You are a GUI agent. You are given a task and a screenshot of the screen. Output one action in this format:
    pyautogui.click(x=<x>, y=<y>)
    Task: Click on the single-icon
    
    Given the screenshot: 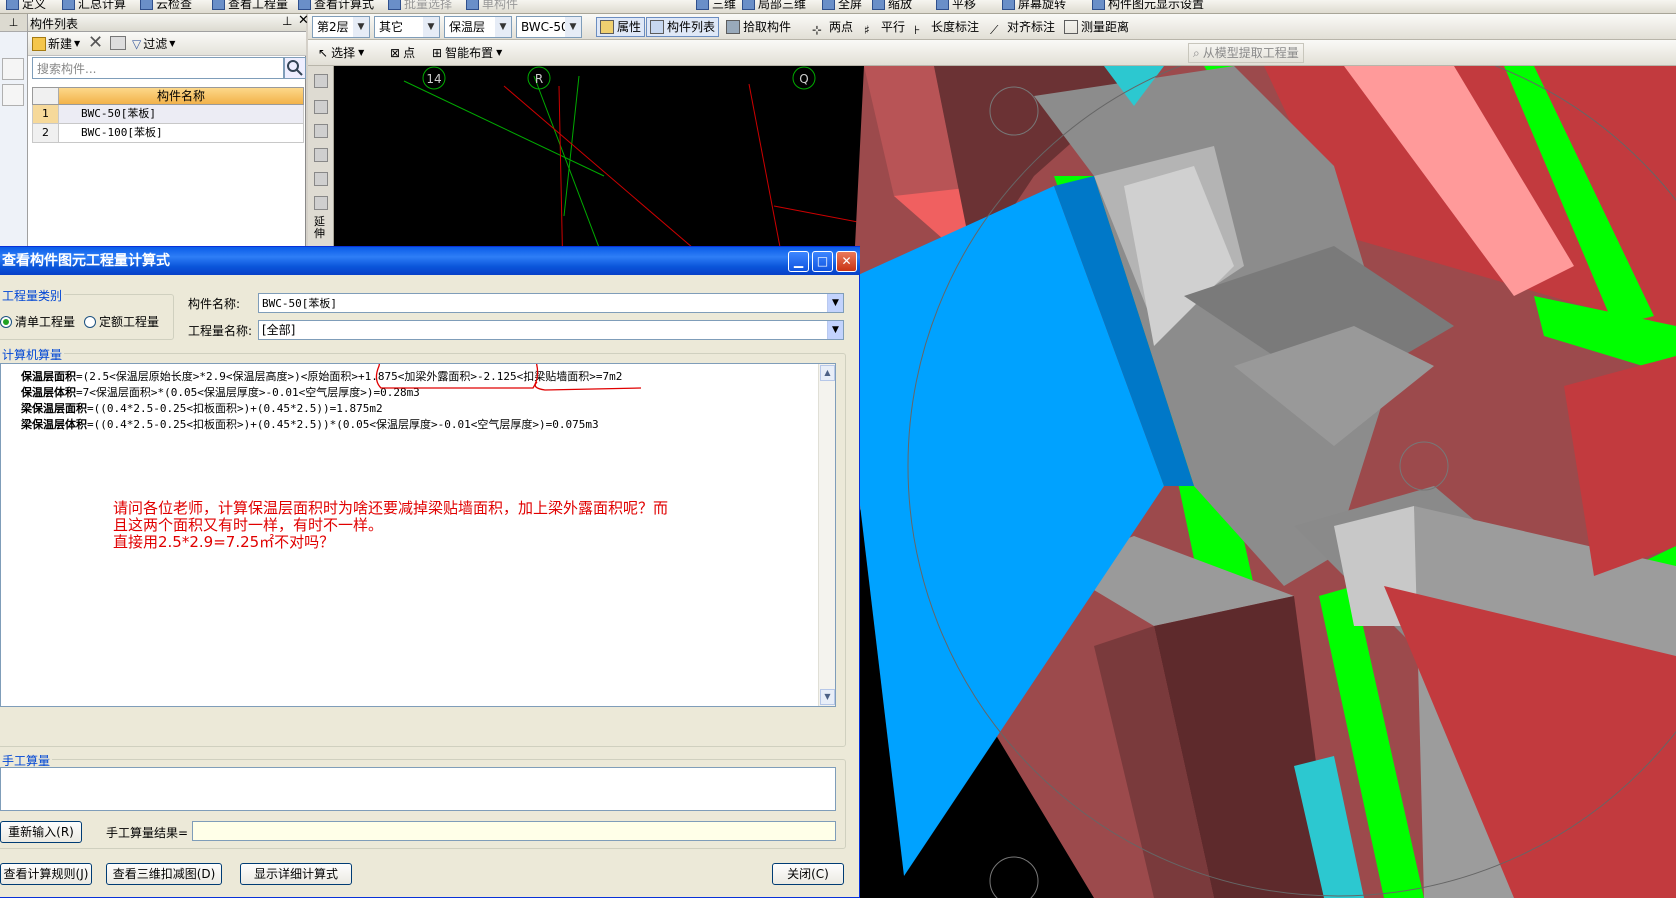 What is the action you would take?
    pyautogui.click(x=472, y=5)
    